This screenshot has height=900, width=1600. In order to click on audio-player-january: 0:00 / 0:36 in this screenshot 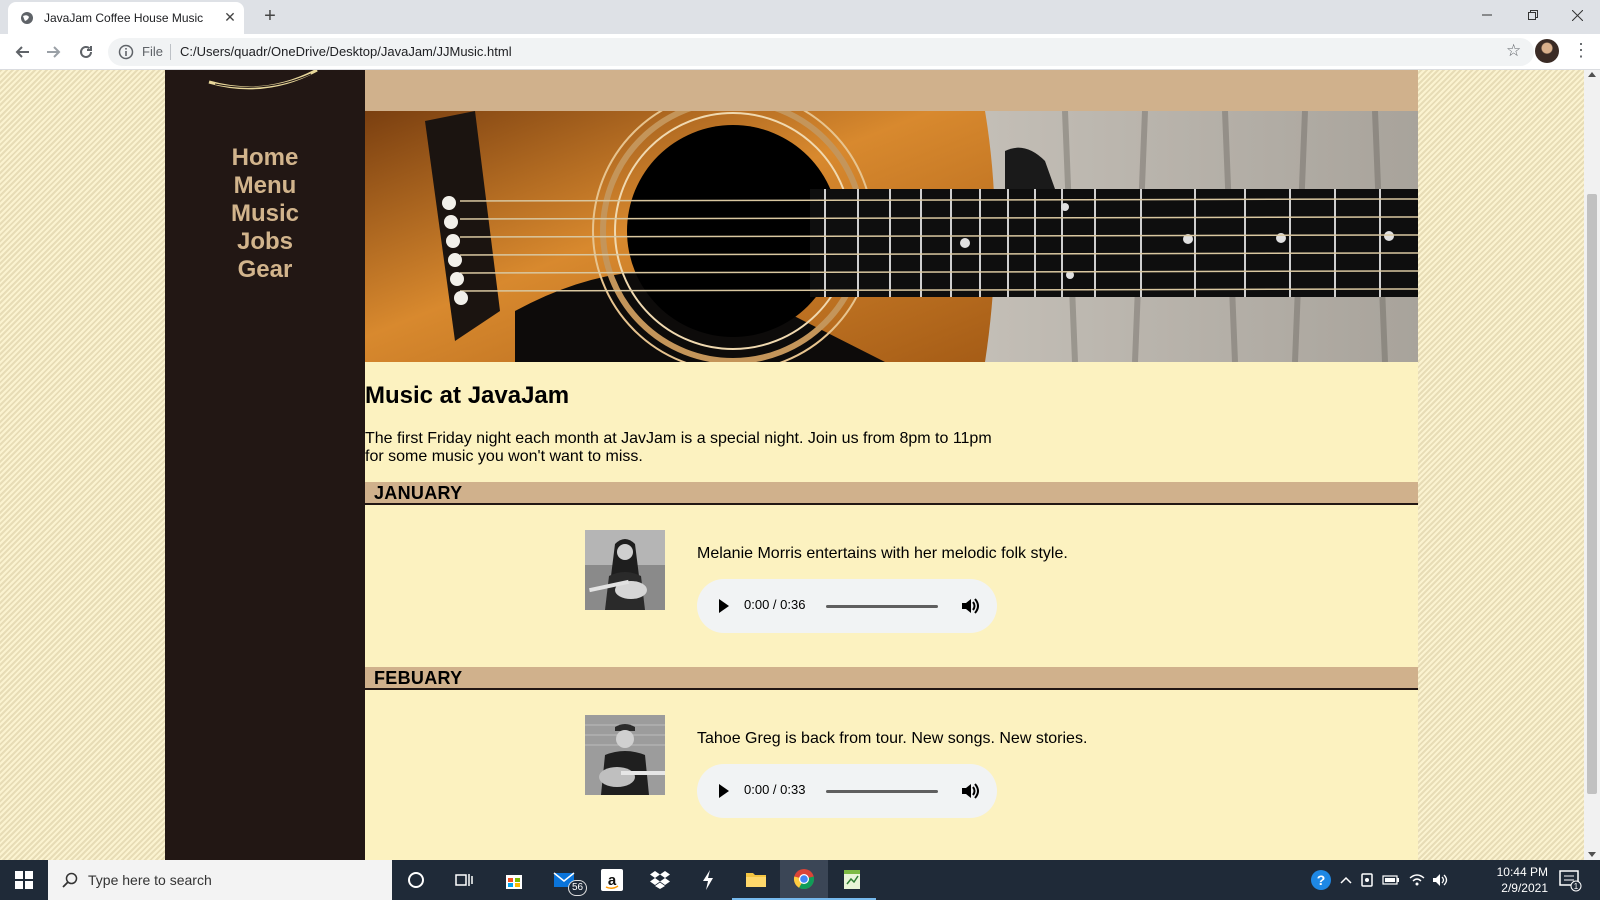, I will do `click(847, 606)`.